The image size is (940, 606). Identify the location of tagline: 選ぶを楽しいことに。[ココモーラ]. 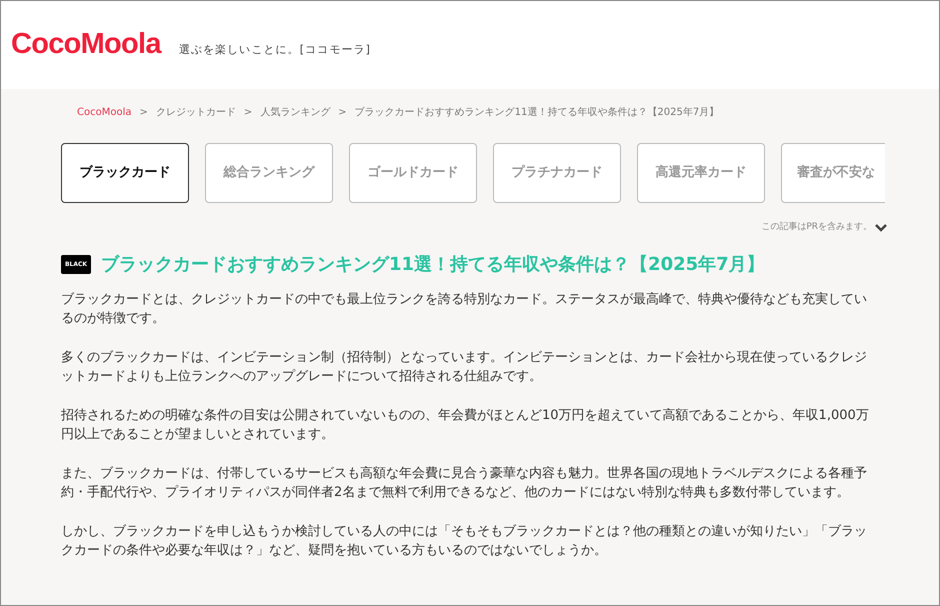
(275, 50).